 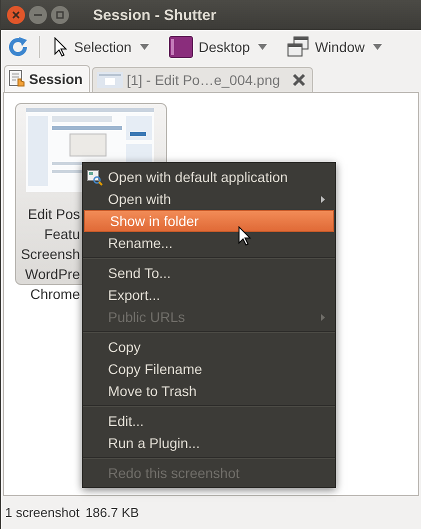 What do you see at coordinates (52, 274) in the screenshot?
I see `thumbnail-caption: WordPre` at bounding box center [52, 274].